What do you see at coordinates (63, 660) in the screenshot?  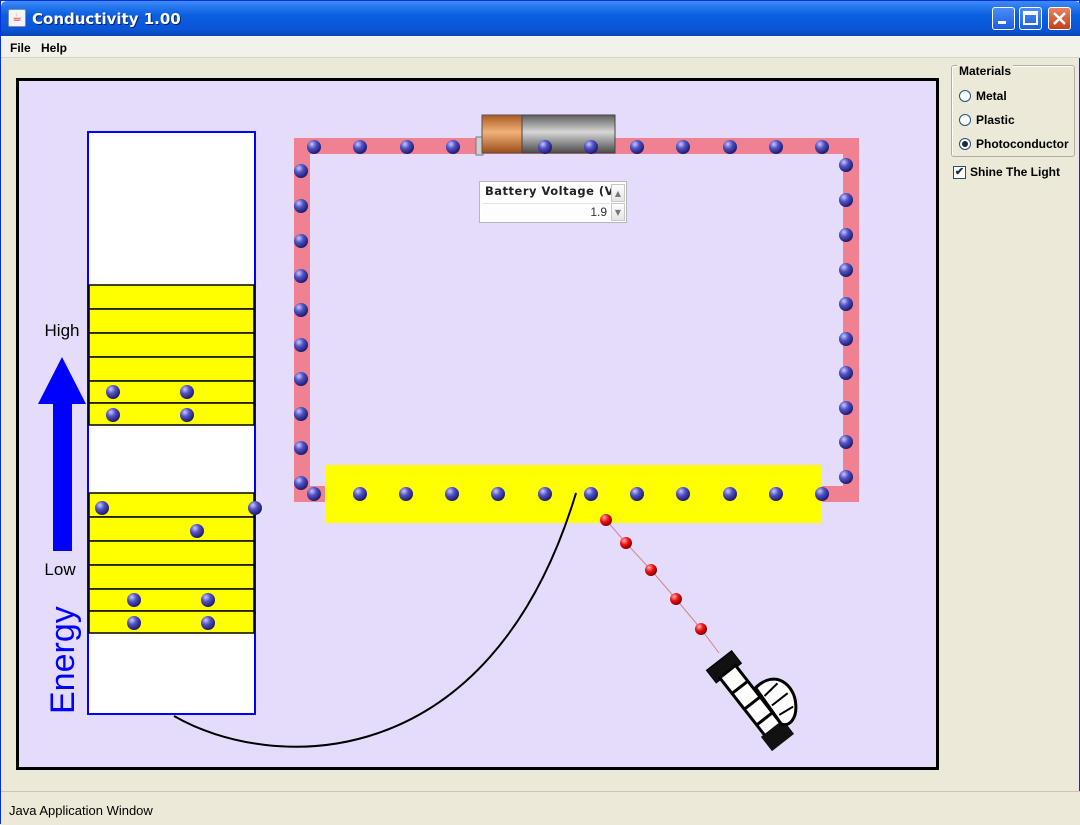 I see `energy-axis-title: Energy` at bounding box center [63, 660].